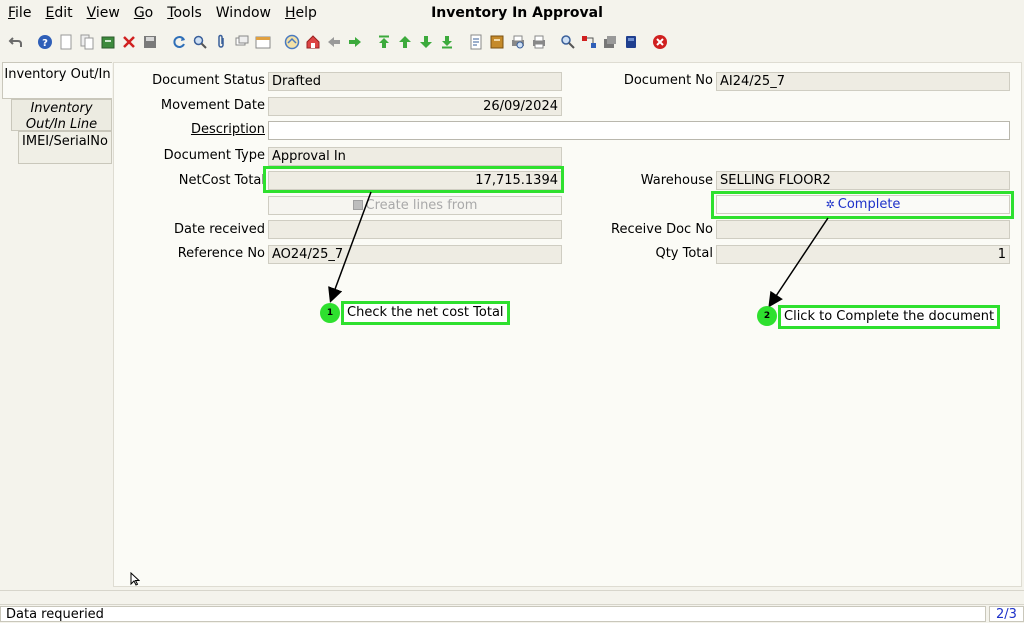 The height and width of the screenshot is (623, 1024). Describe the element at coordinates (143, 13) in the screenshot. I see `menu-go: Go` at that location.